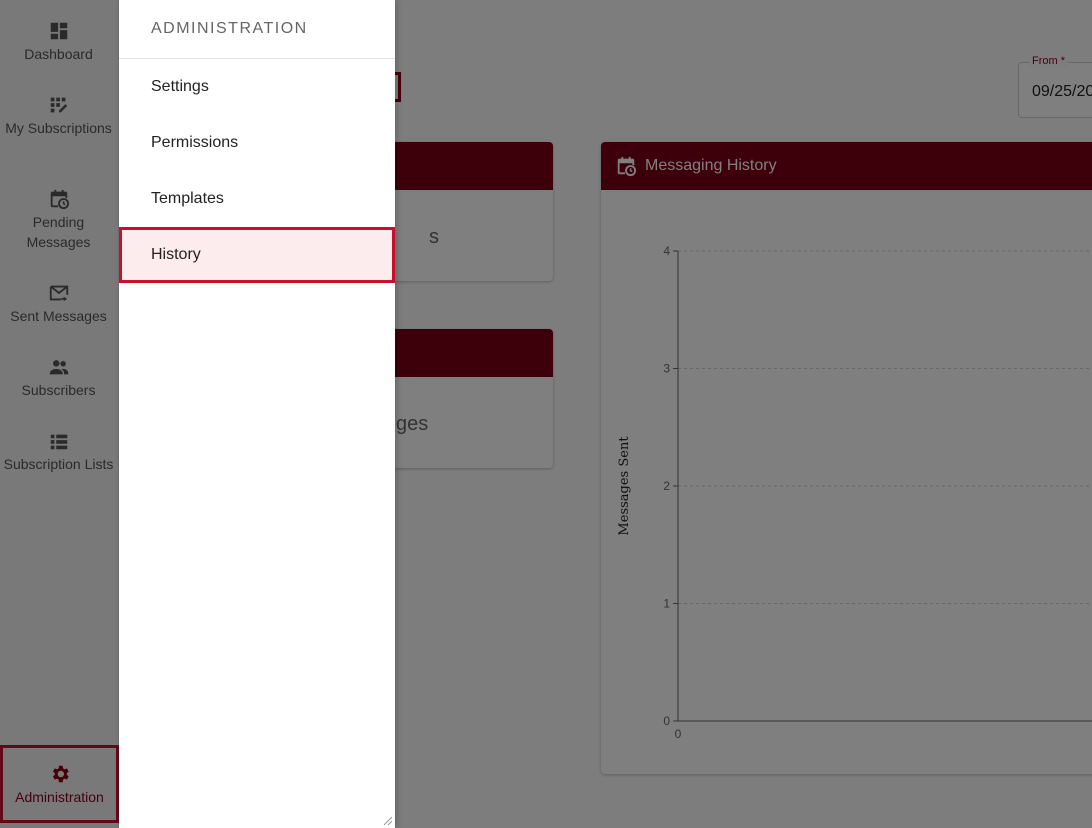  Describe the element at coordinates (257, 255) in the screenshot. I see `drawer-item-history: History` at that location.